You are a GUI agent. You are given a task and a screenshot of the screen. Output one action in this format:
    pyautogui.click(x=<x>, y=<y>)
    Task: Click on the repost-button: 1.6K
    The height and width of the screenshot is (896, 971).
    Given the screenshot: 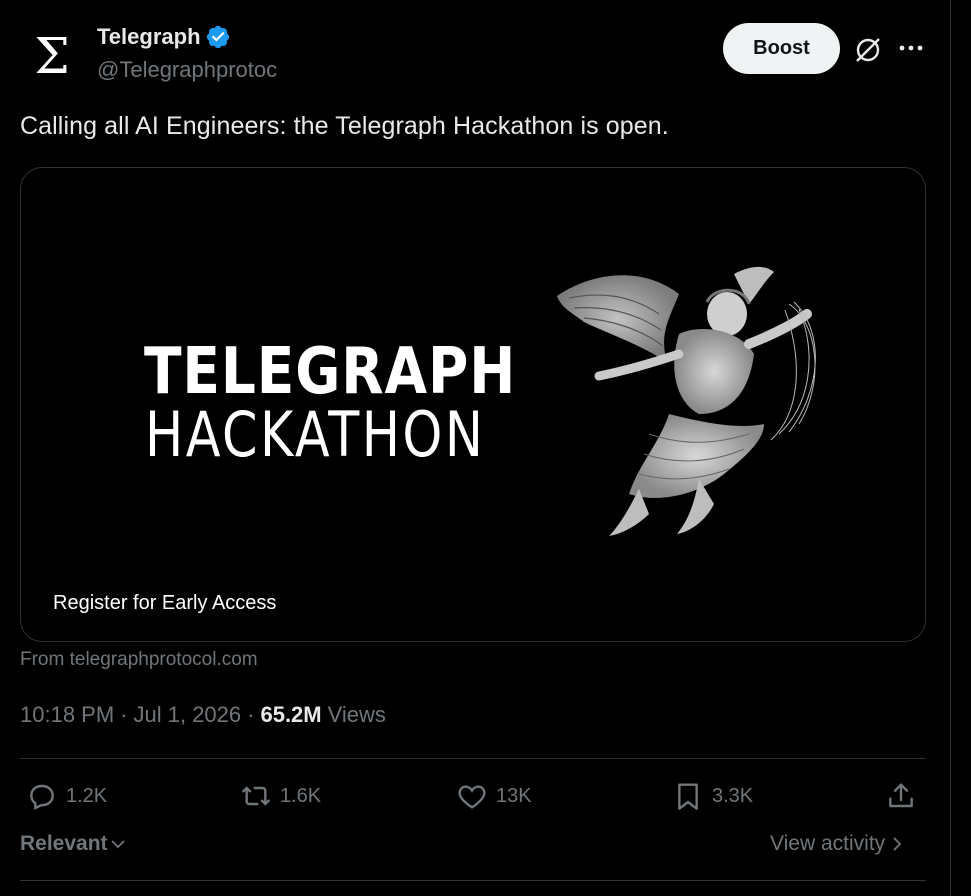 What is the action you would take?
    pyautogui.click(x=280, y=796)
    